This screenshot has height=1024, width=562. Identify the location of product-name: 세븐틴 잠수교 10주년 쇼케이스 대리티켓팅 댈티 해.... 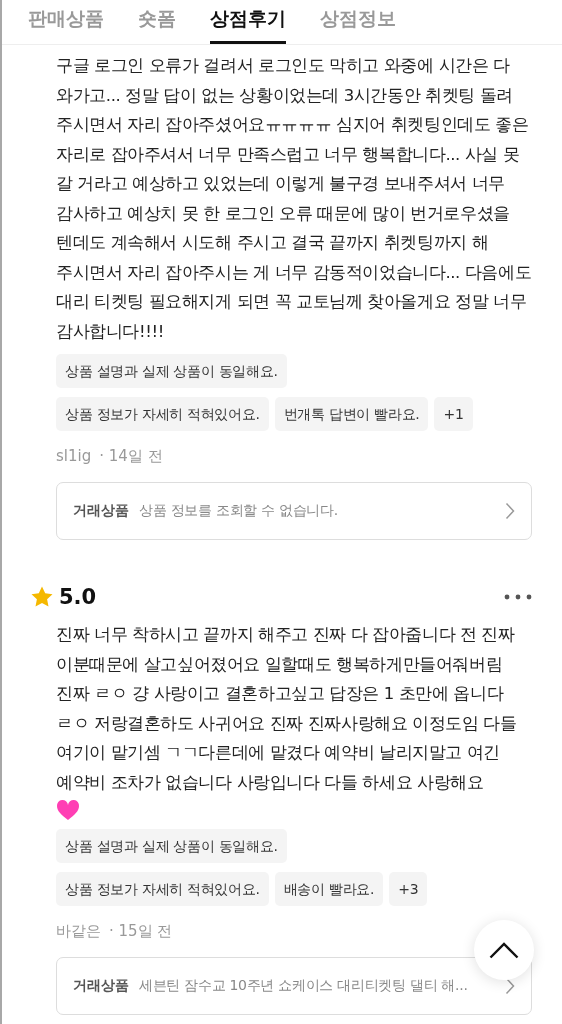
(304, 986).